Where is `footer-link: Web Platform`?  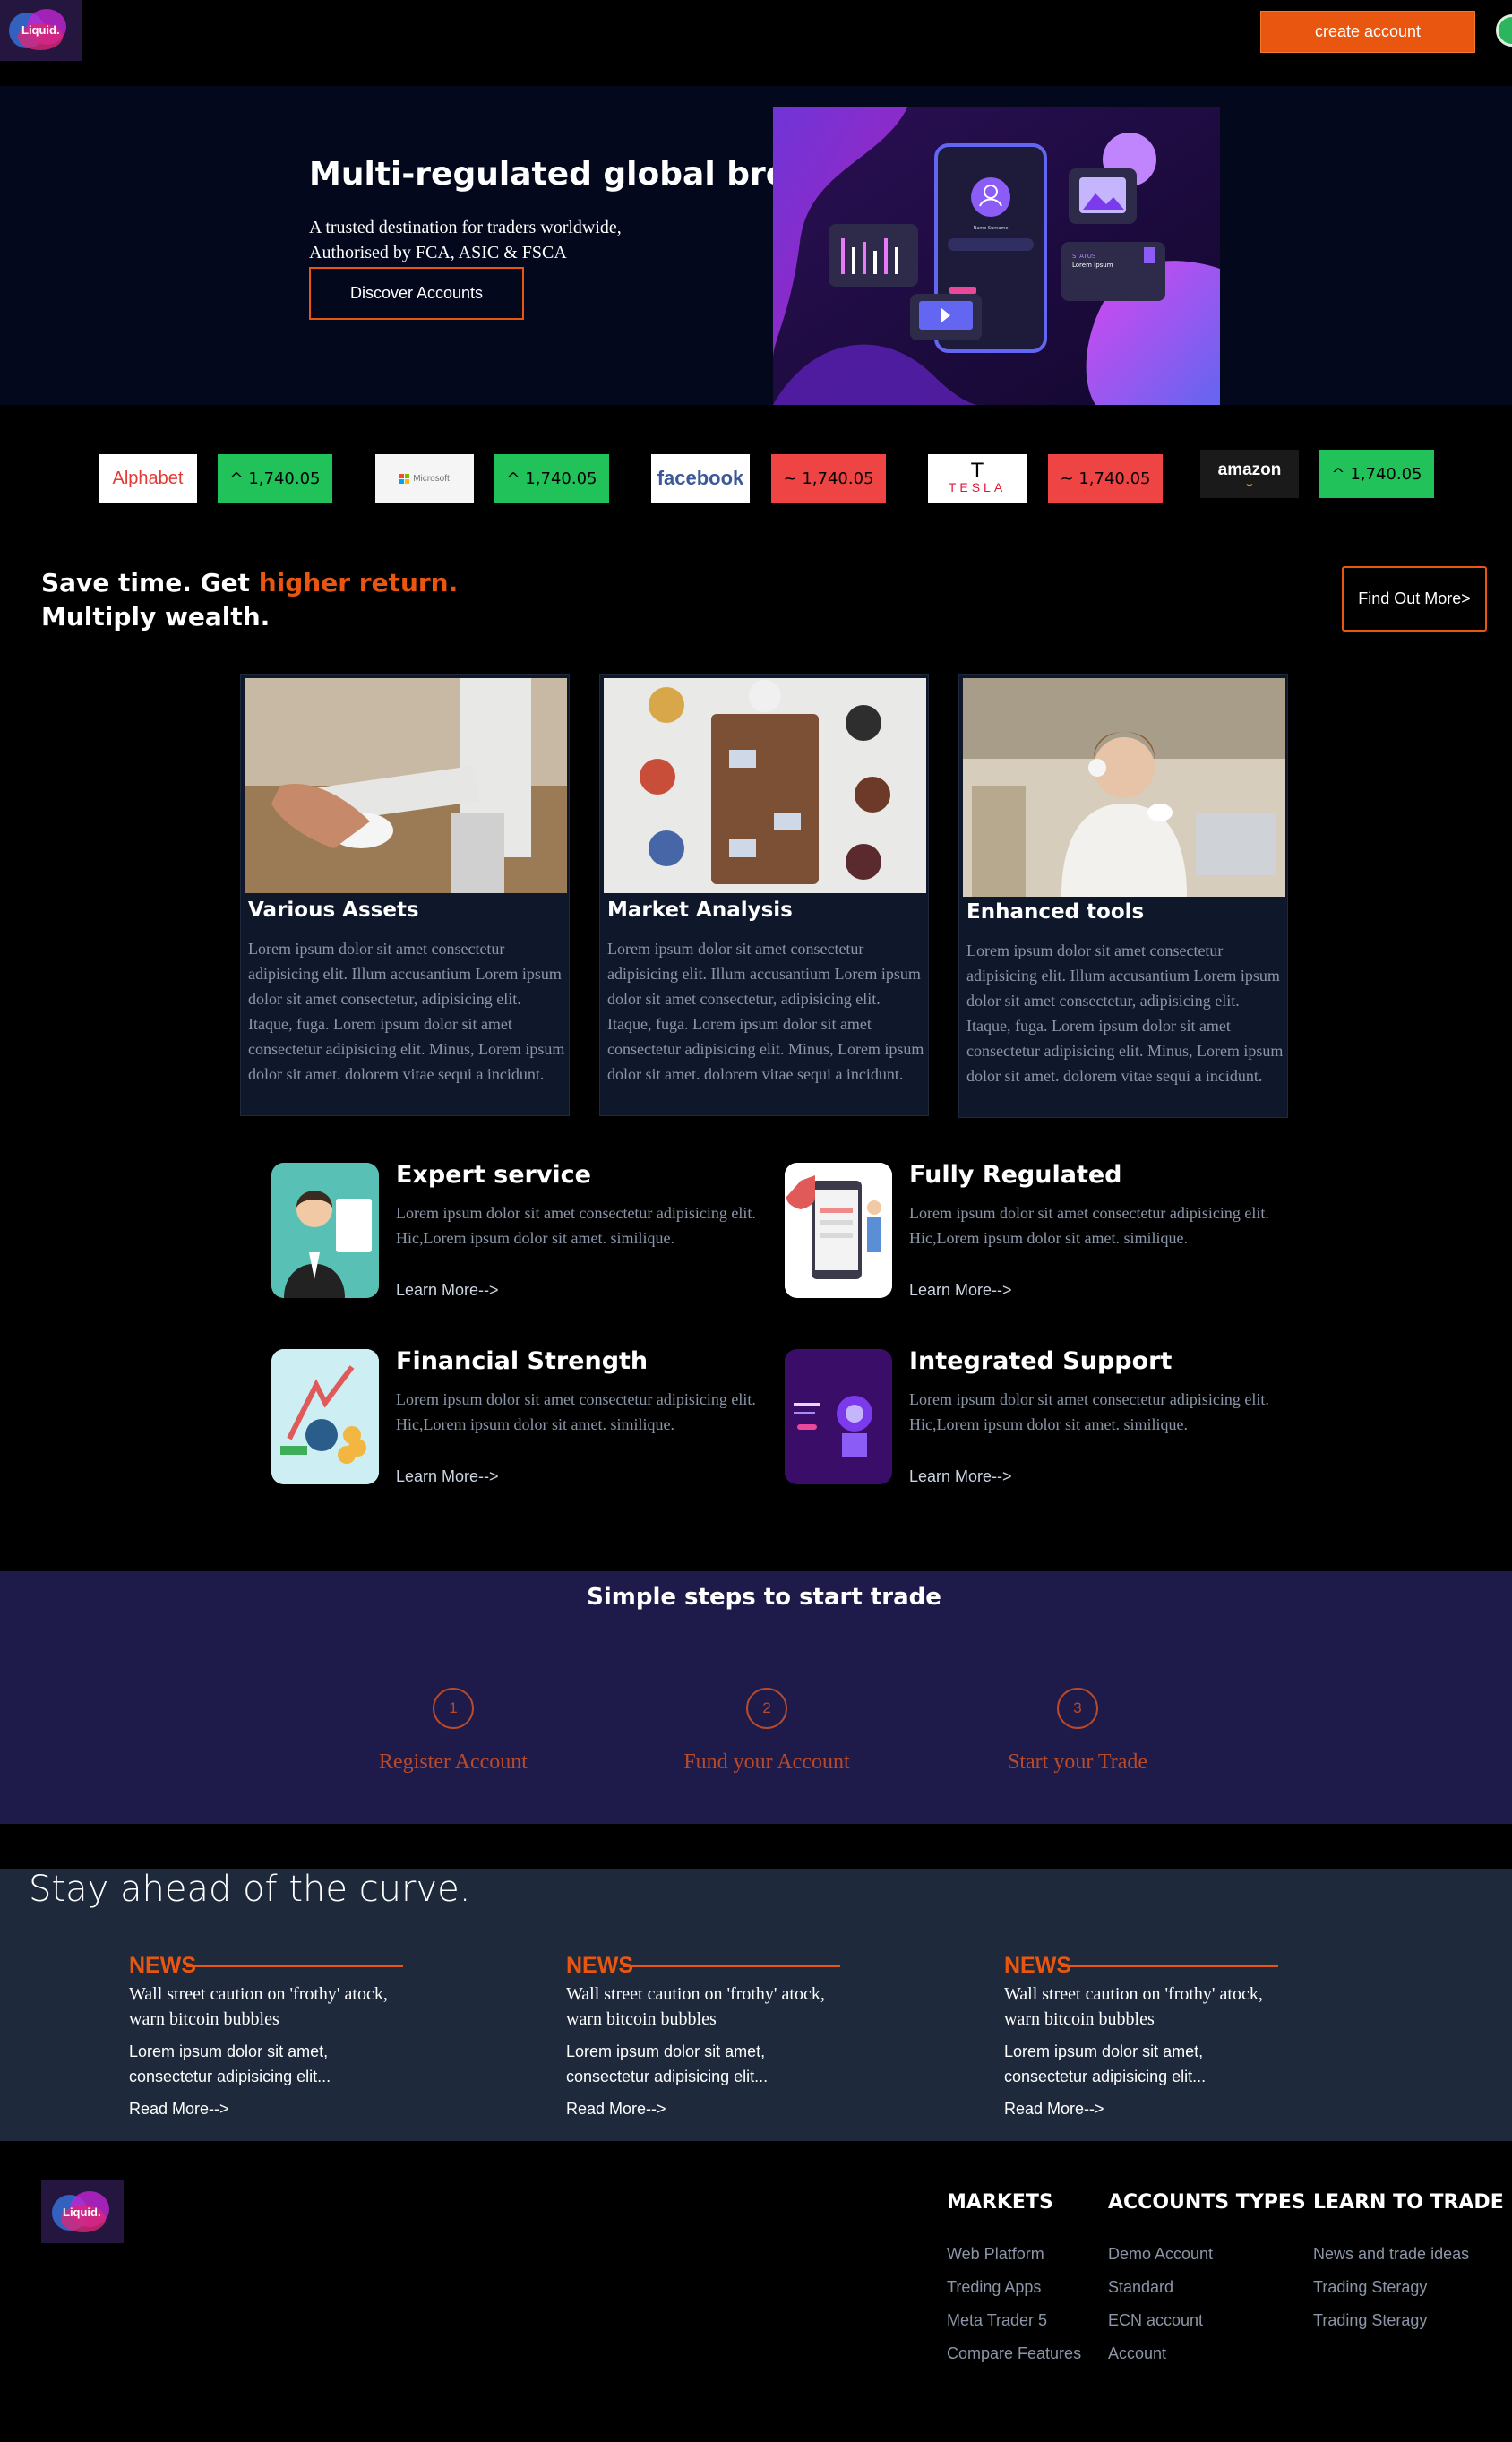 footer-link: Web Platform is located at coordinates (996, 2254).